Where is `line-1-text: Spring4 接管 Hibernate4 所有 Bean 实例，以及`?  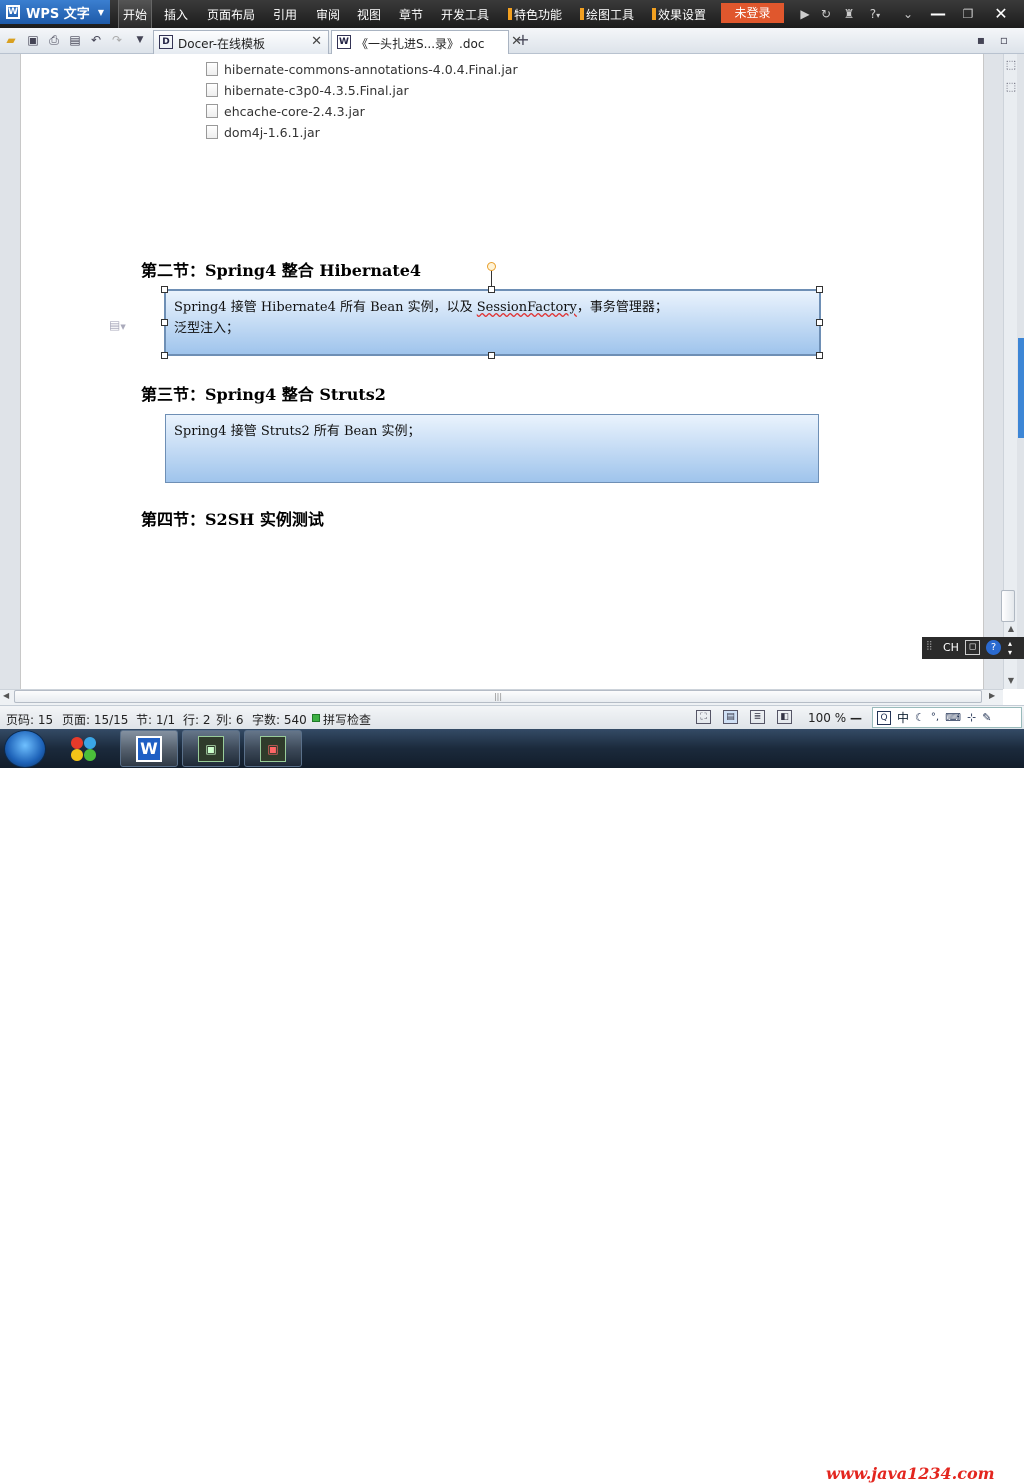
line-1-text: Spring4 接管 Hibernate4 所有 Bean 实例，以及 is located at coordinates (325, 307).